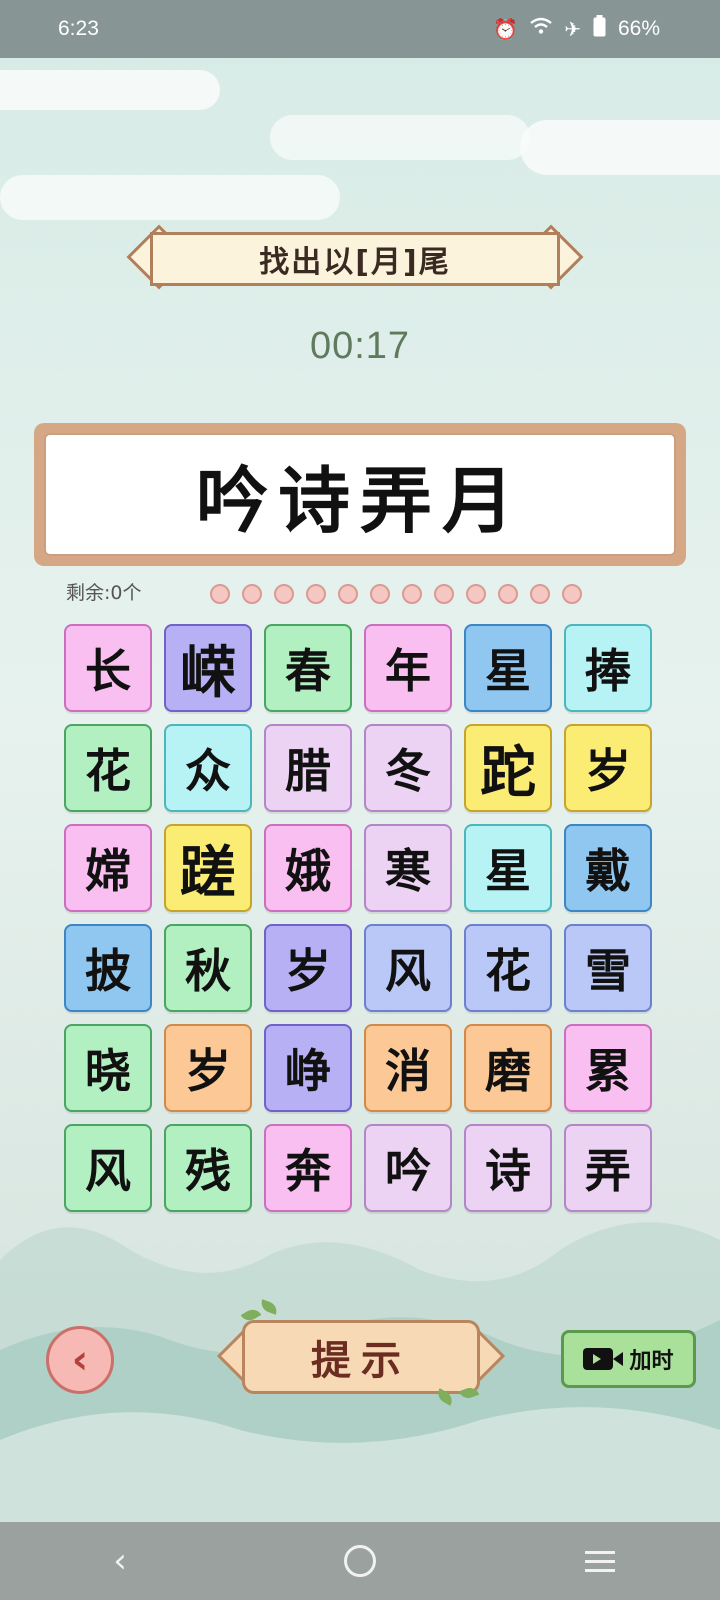  I want to click on character-tile: 峥, so click(308, 1068).